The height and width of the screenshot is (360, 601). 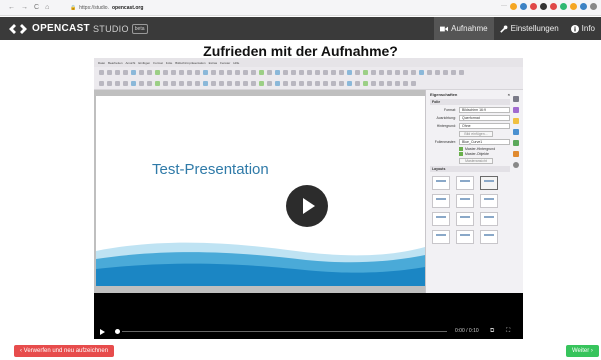 I want to click on url-domain: opencast.org, so click(x=127, y=7).